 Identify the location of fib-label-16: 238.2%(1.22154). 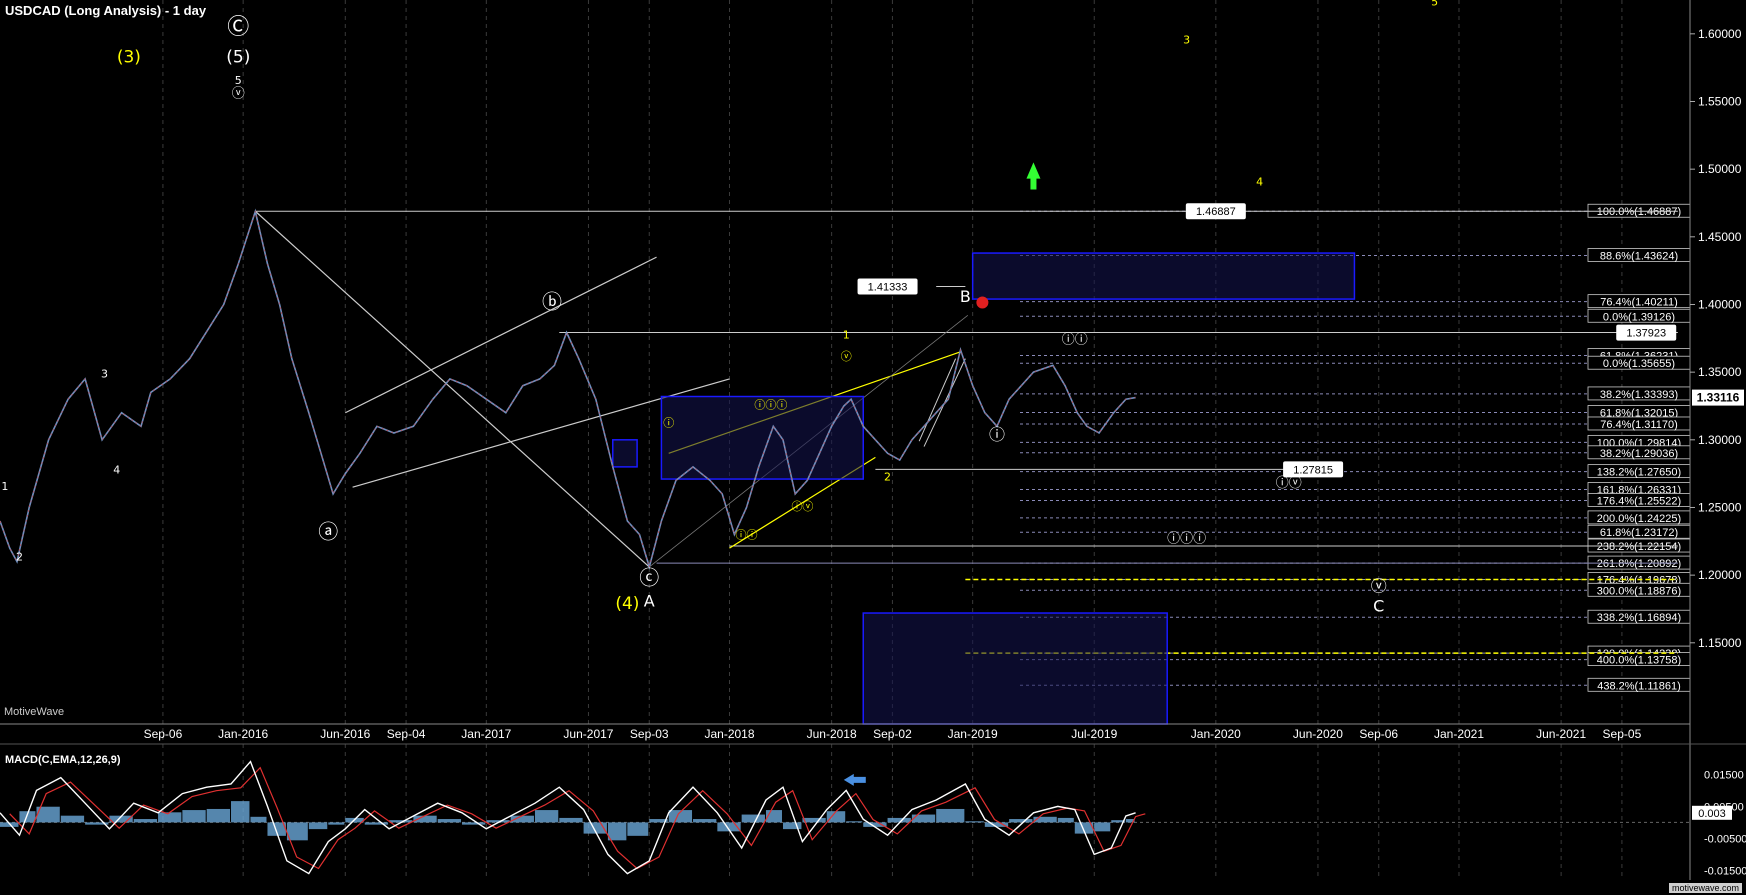
(1639, 547).